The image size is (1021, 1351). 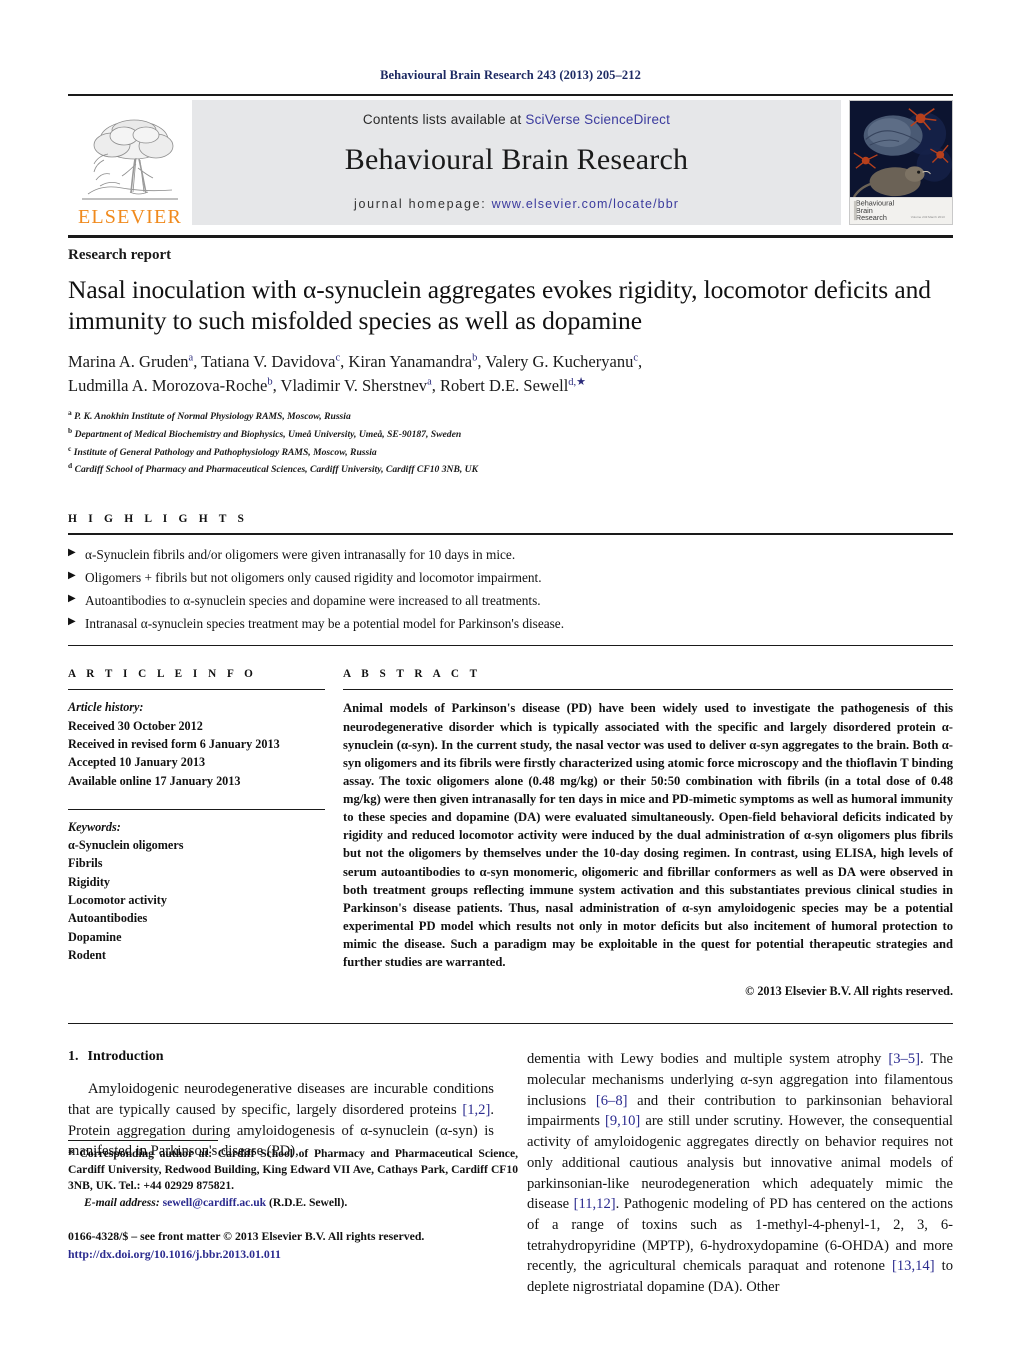 I want to click on citation-ref: [13,14], so click(x=913, y=1266).